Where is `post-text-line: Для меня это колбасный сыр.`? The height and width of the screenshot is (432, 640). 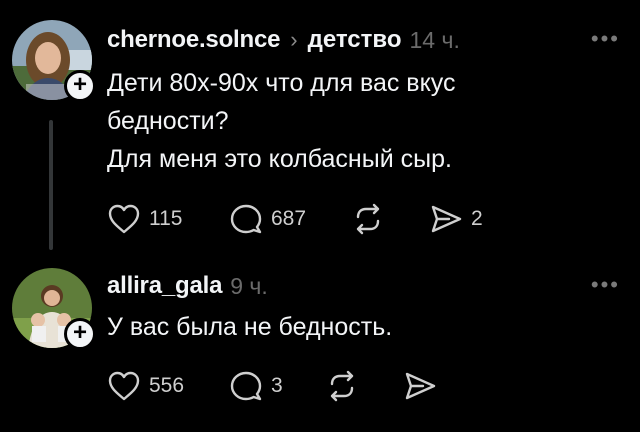 post-text-line: Для меня это колбасный сыр. is located at coordinates (279, 159).